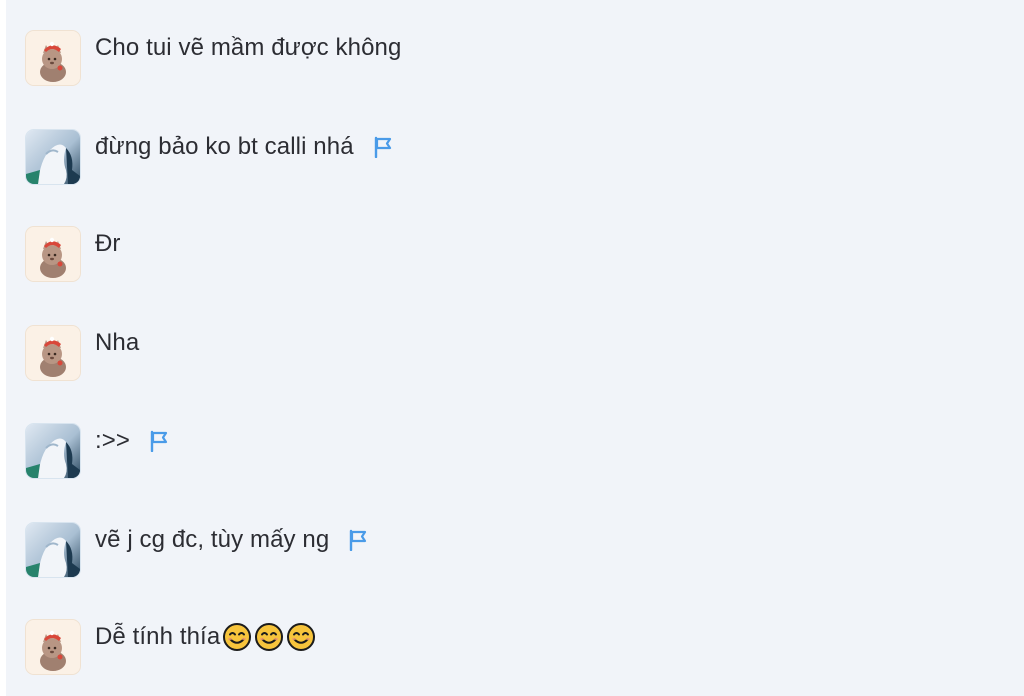 The image size is (1024, 696). I want to click on message-text: vẽ j cg đc, tùy mấy ng, so click(212, 539).